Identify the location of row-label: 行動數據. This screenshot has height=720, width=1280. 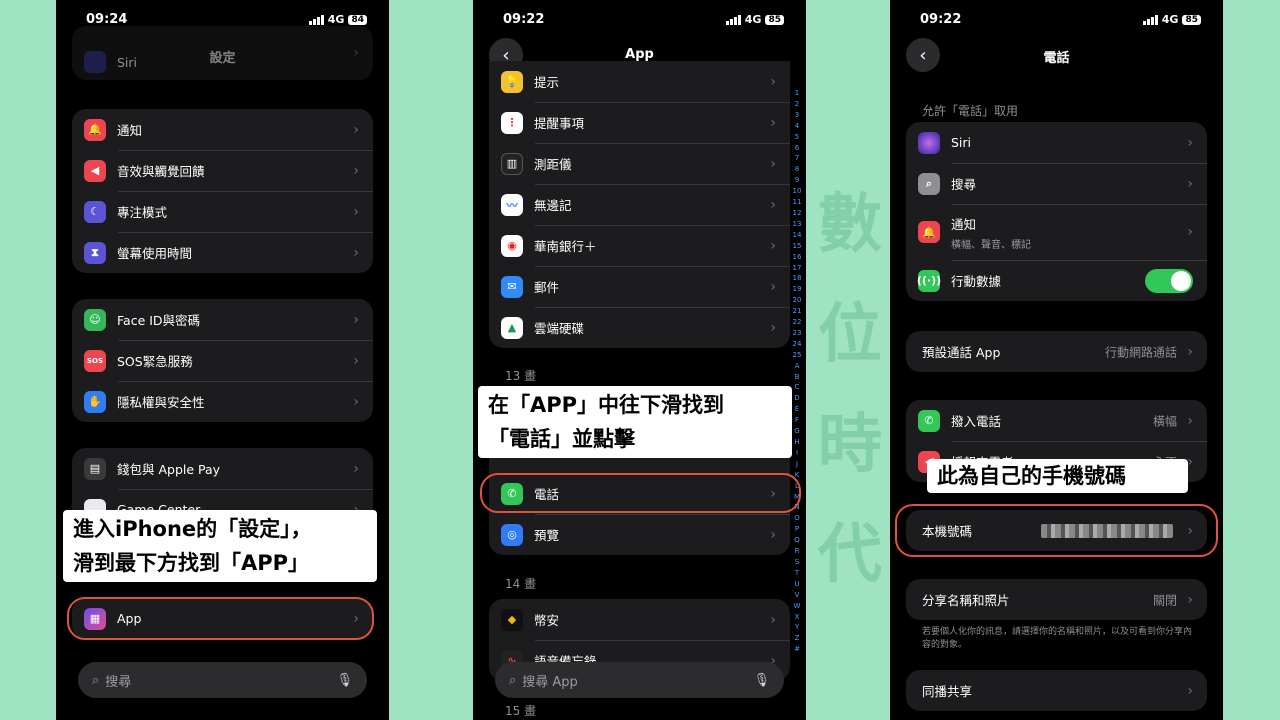
(976, 281).